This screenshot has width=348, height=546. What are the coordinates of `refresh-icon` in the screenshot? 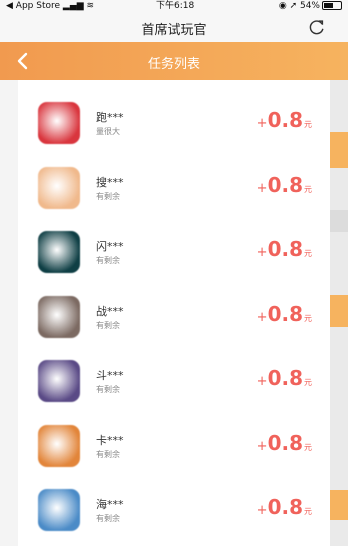 It's located at (317, 27).